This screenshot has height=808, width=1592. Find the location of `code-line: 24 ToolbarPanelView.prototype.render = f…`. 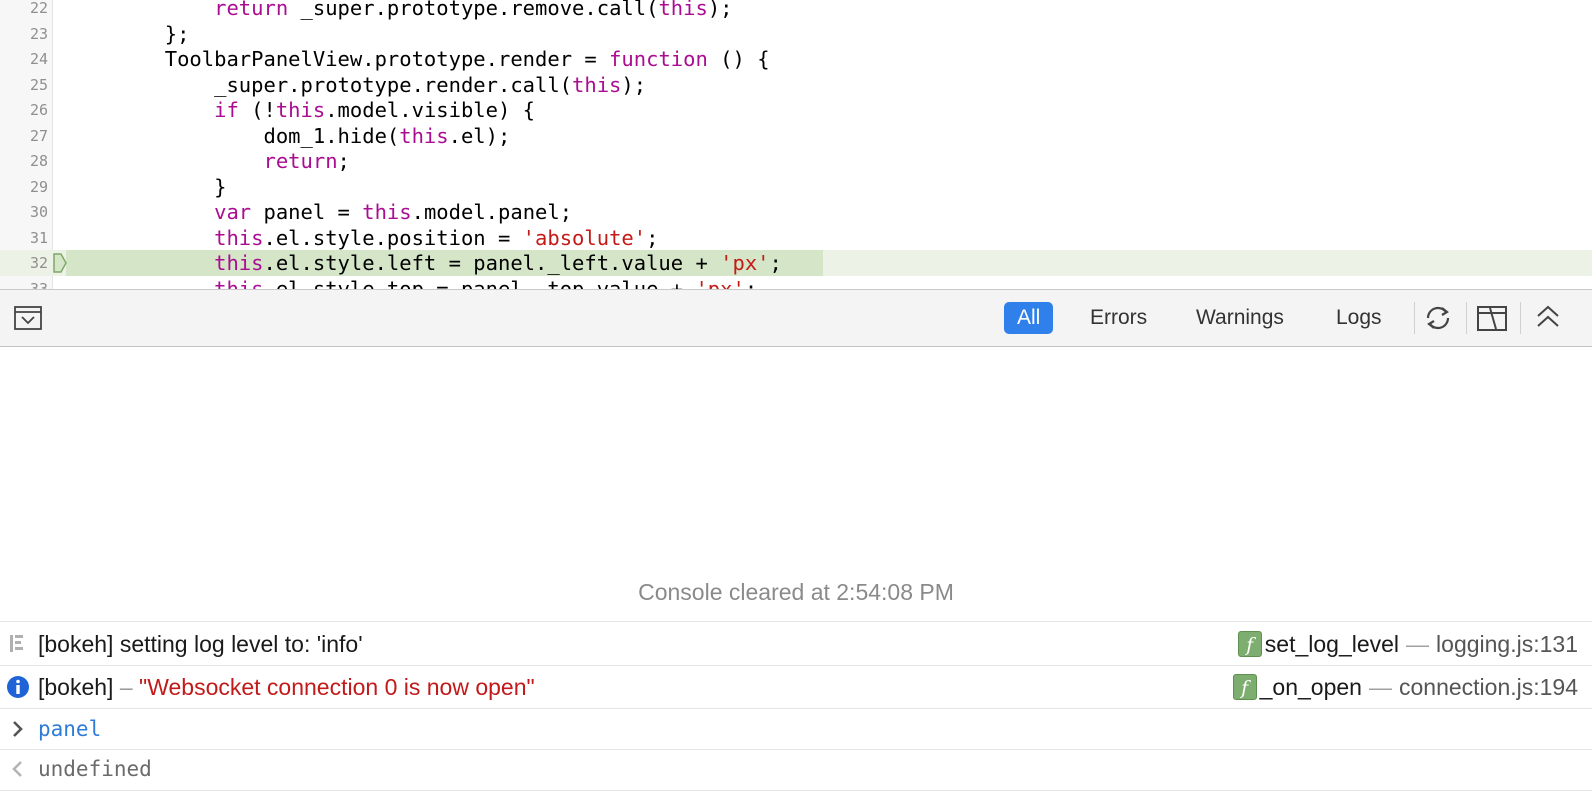

code-line: 24 ToolbarPanelView.prototype.render = f… is located at coordinates (796, 59).